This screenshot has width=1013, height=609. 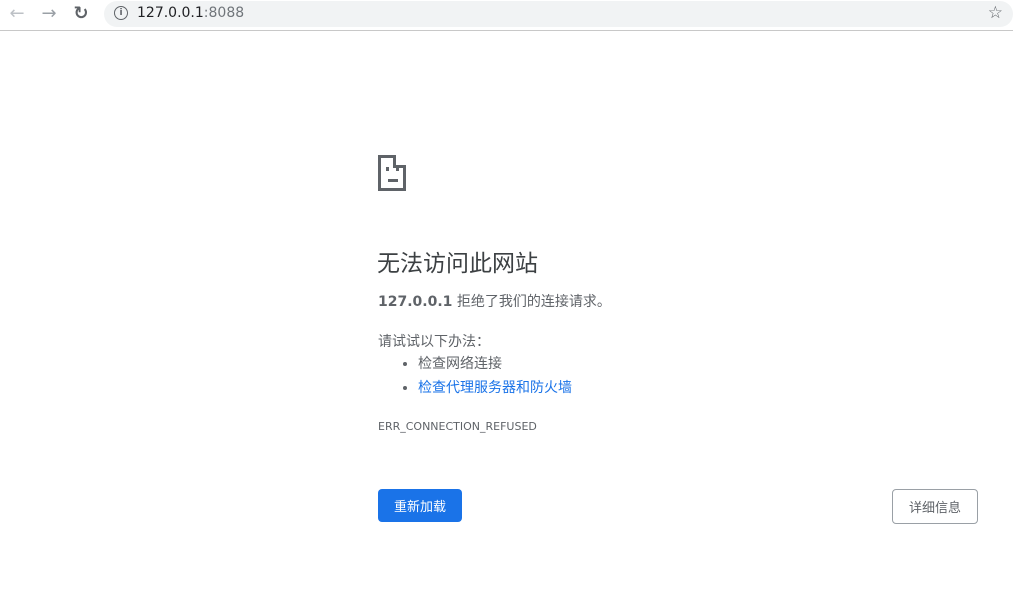 I want to click on details-button: 详细信息, so click(x=935, y=506).